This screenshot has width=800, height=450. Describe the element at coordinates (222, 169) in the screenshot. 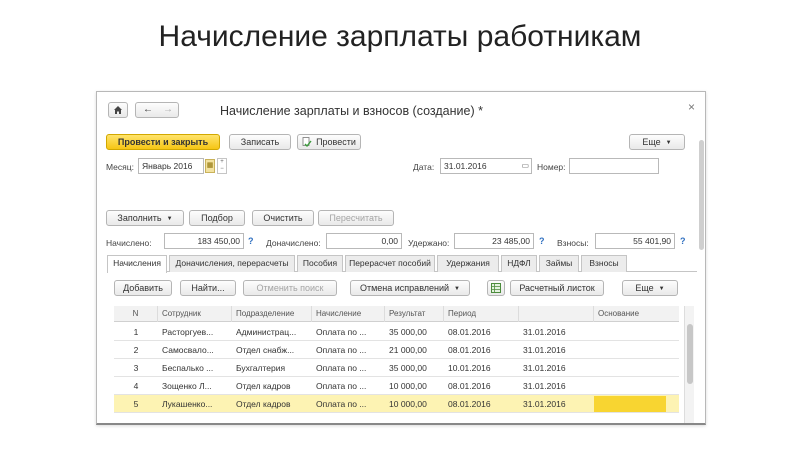

I see `stepper-down-icon: −` at that location.